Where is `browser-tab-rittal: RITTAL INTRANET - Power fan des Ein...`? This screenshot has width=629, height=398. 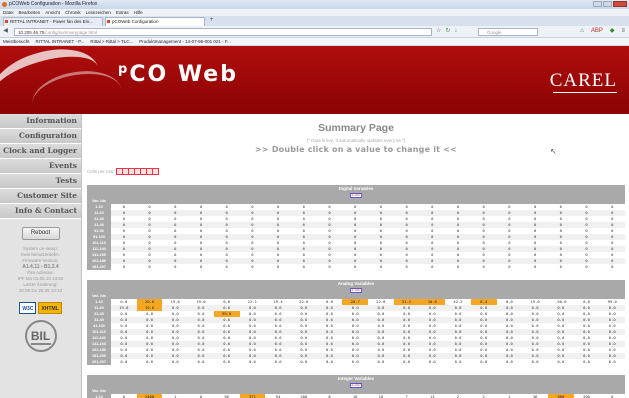 browser-tab-rittal: RITTAL INTRANET - Power fan des Ein... is located at coordinates (53, 21).